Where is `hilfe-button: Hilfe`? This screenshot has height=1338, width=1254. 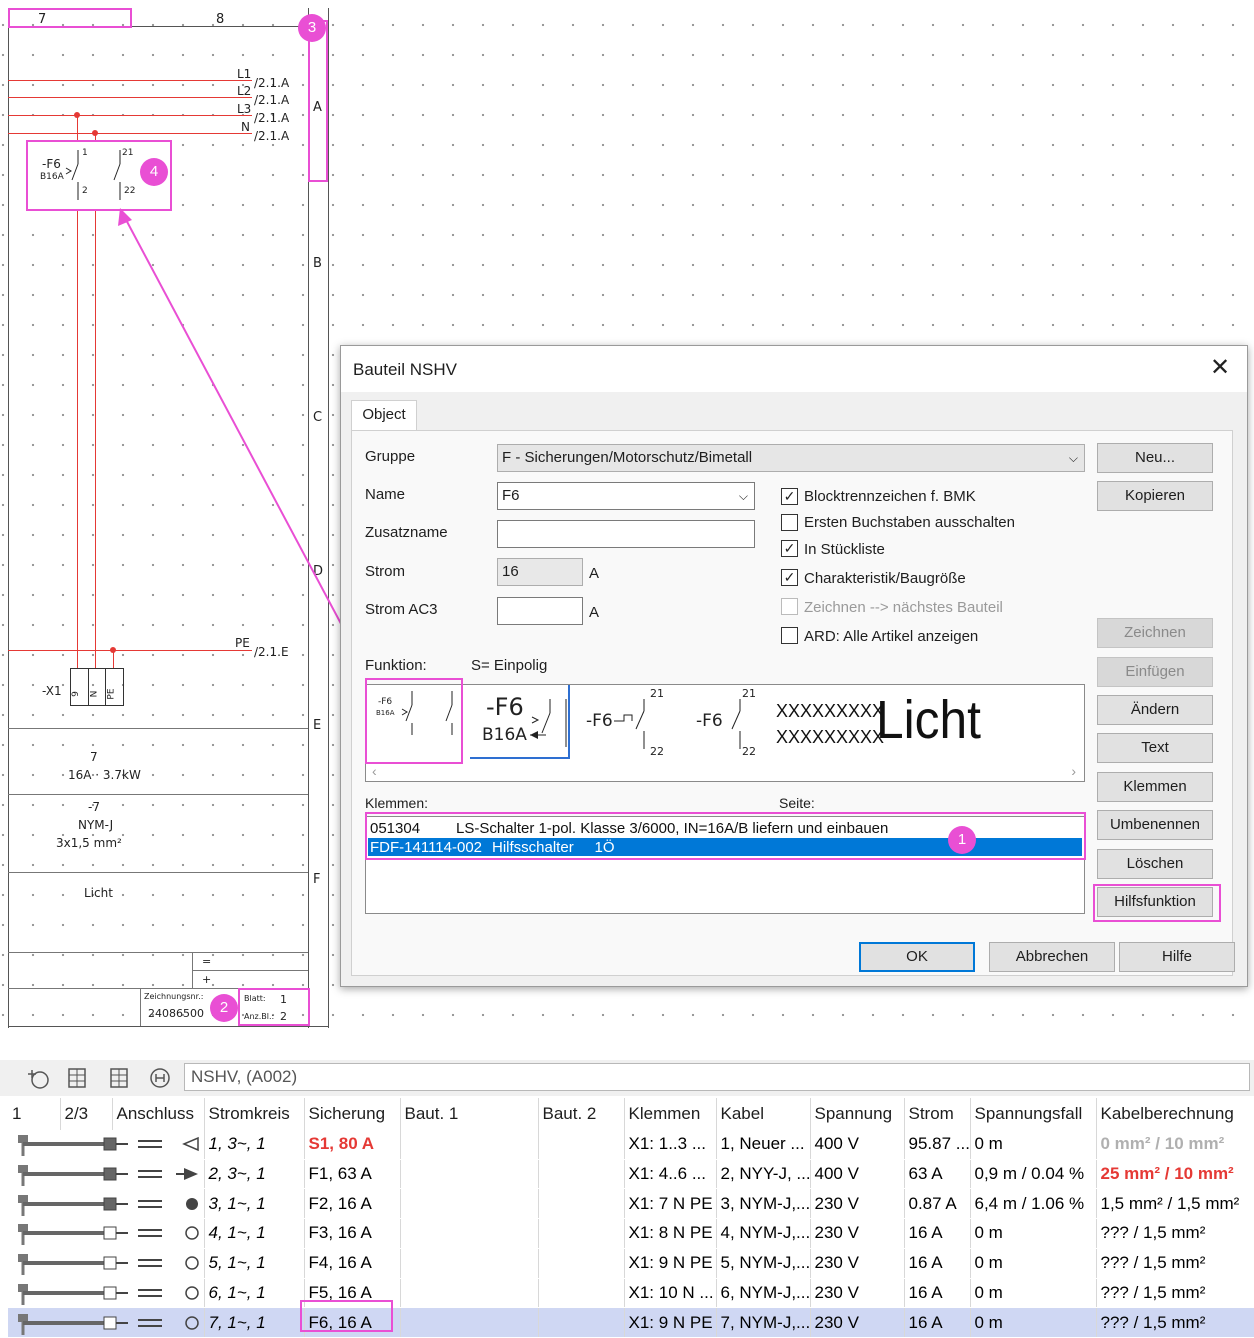 hilfe-button: Hilfe is located at coordinates (1177, 957).